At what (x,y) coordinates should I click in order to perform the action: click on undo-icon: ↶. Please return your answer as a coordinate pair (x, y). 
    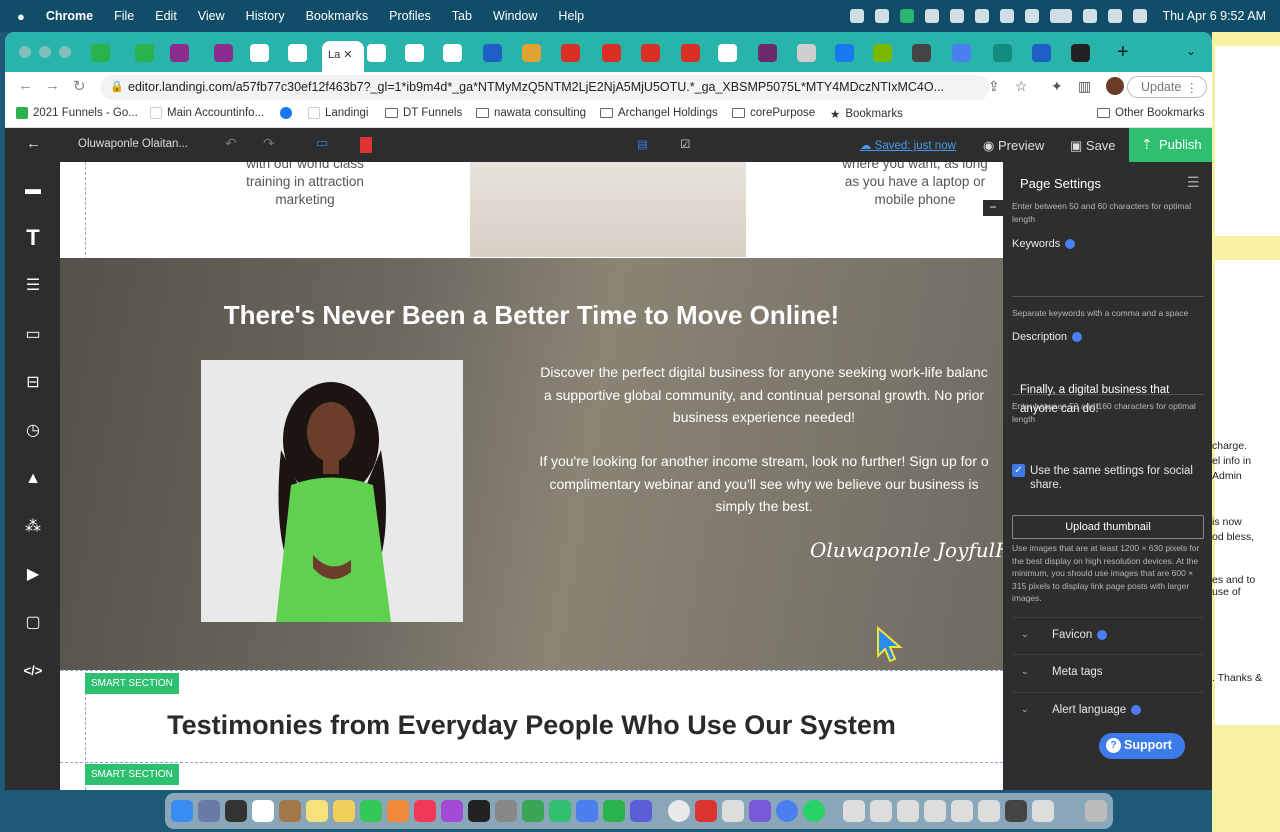
    Looking at the image, I should click on (231, 143).